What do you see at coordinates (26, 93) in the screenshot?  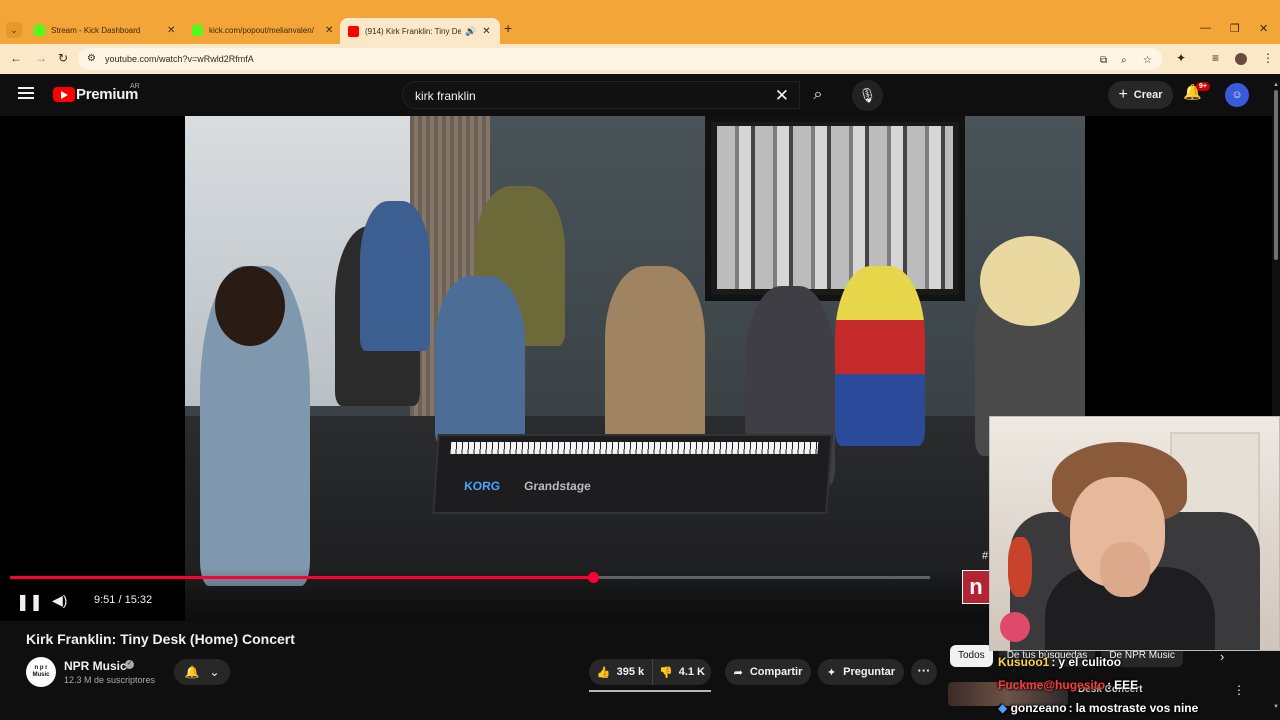 I see `hamburger-menu-icon` at bounding box center [26, 93].